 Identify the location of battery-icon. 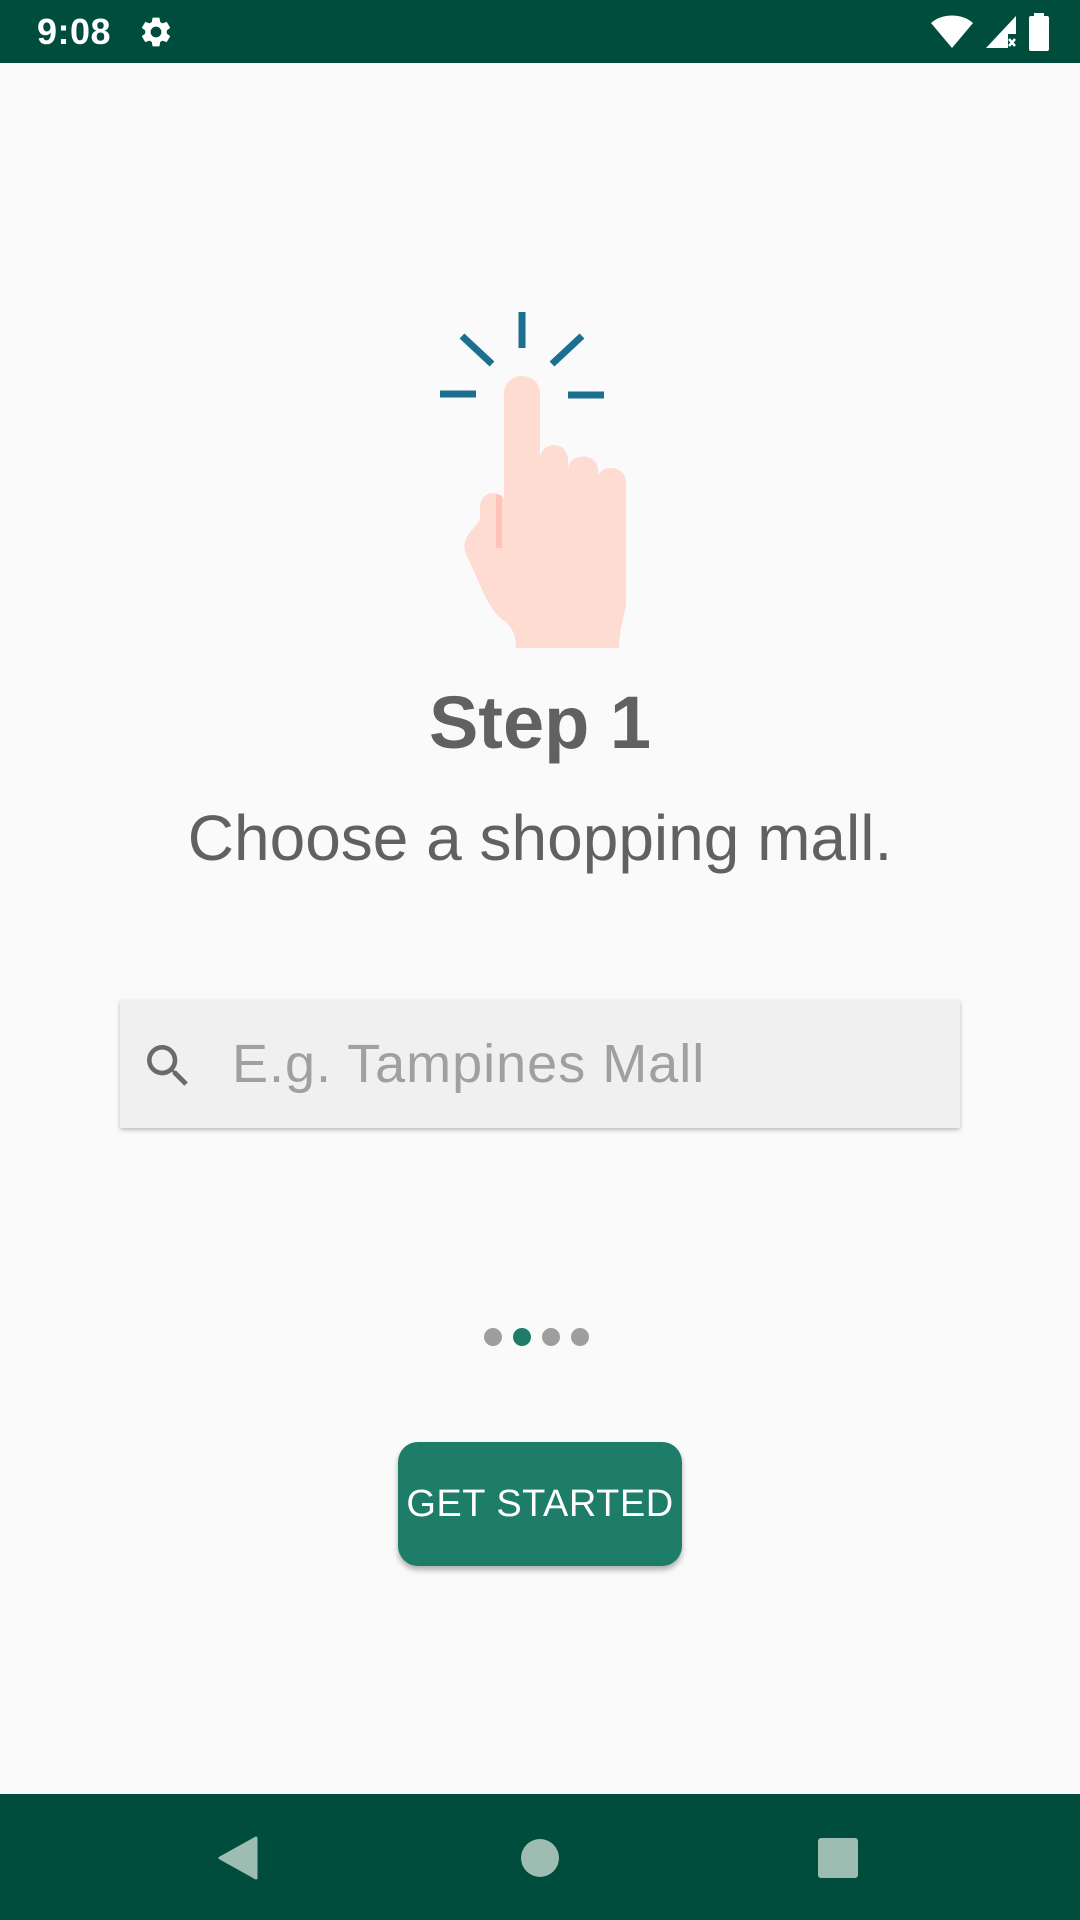
(1039, 32).